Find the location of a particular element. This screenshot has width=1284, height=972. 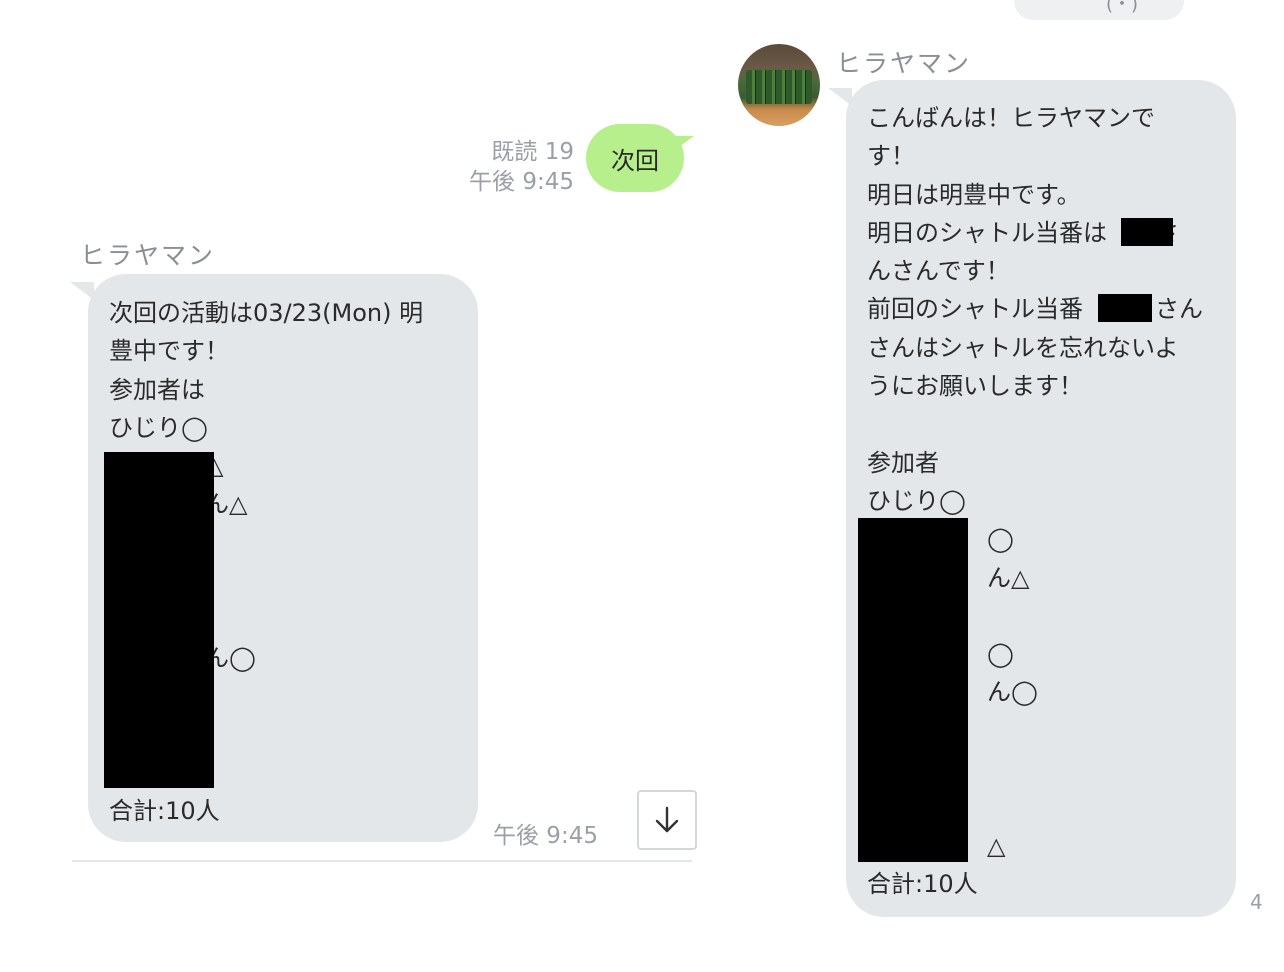

message-line: さんはシャトルを忘れないよ is located at coordinates (1023, 347).